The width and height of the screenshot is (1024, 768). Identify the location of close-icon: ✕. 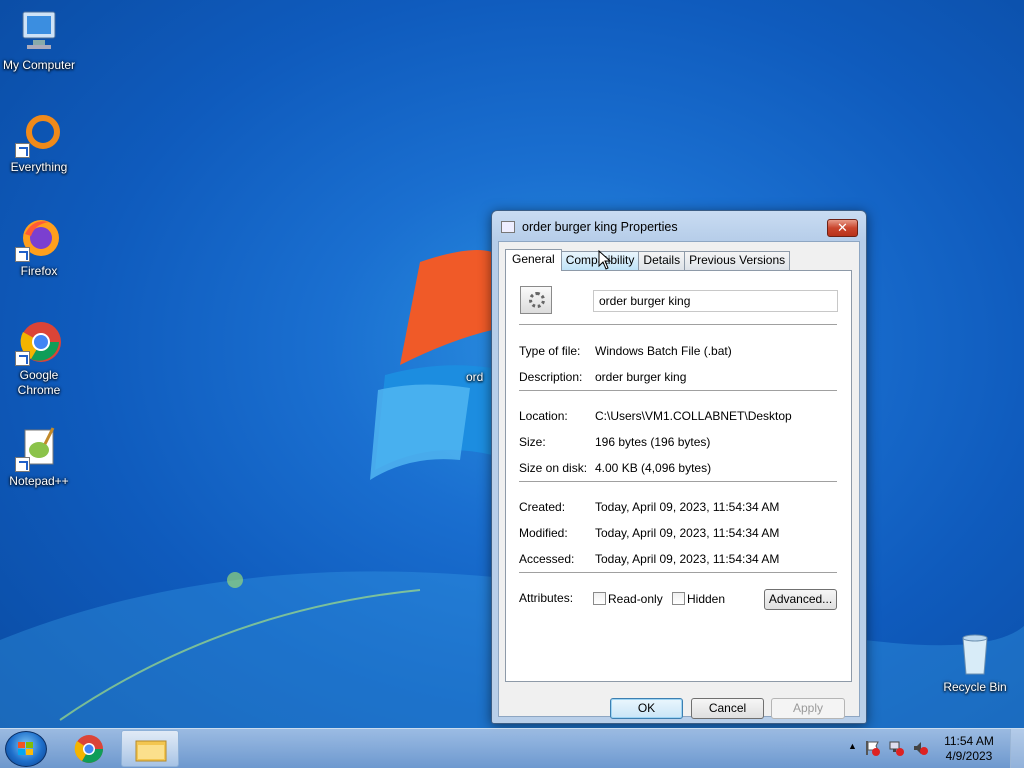
(842, 227).